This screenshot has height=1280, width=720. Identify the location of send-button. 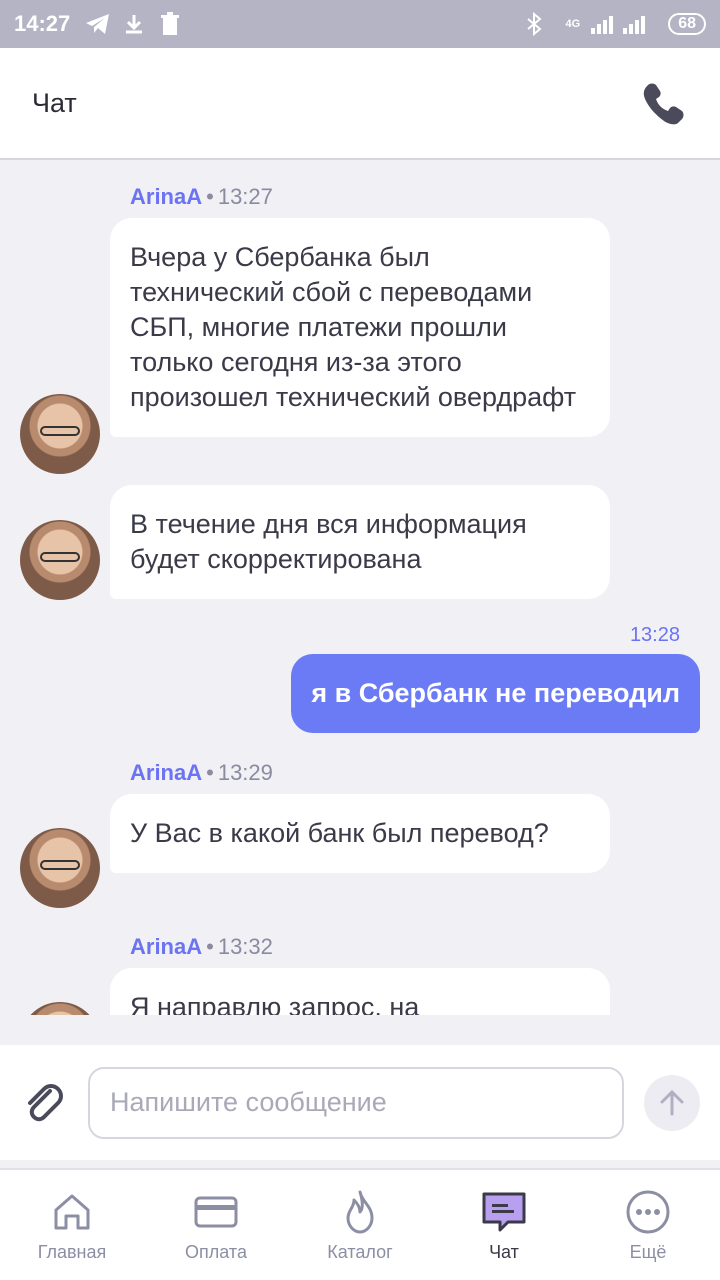
(672, 1102).